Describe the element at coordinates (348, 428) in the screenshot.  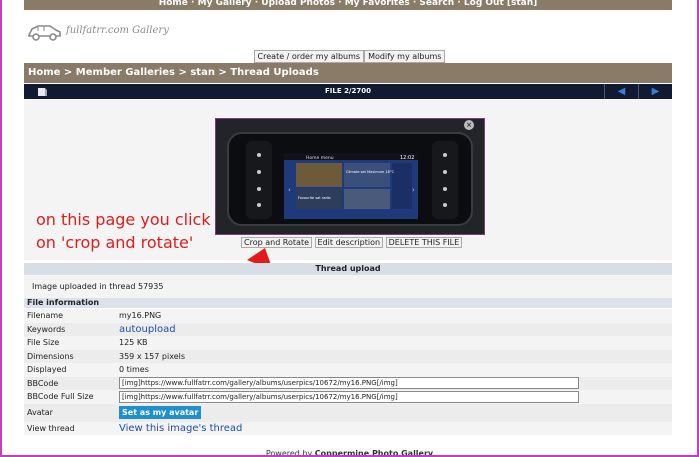
I see `table-row: View thread View this image's thread` at that location.